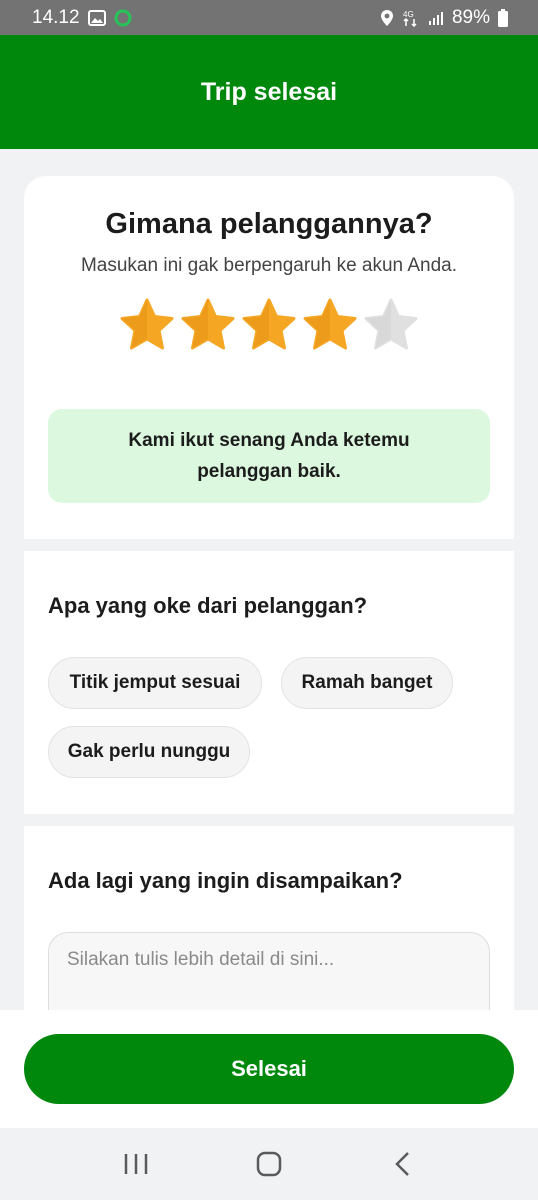 The width and height of the screenshot is (538, 1200). I want to click on recent-apps-icon, so click(136, 1164).